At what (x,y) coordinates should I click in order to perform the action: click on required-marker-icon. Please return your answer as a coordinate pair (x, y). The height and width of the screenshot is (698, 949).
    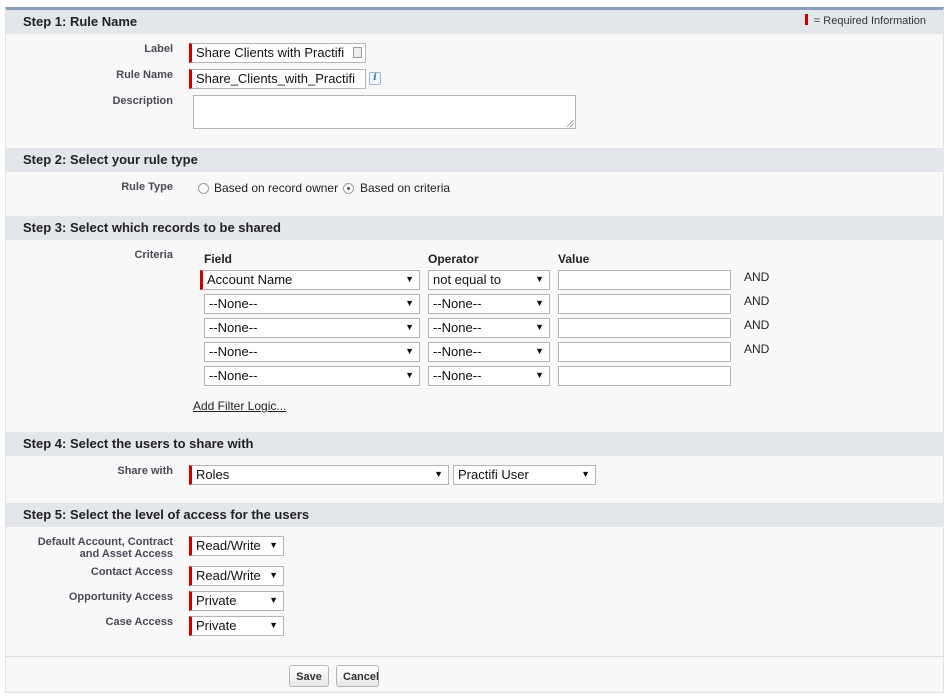
    Looking at the image, I should click on (806, 19).